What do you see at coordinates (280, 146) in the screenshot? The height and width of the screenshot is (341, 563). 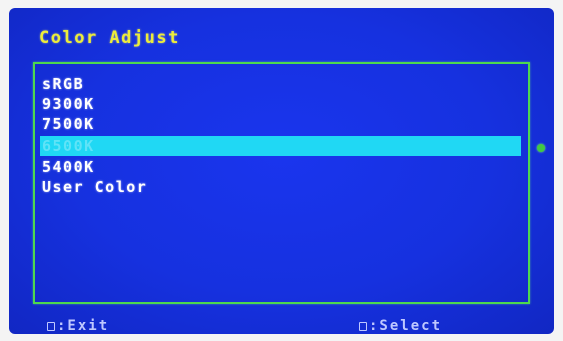 I see `option-6500k: 6500K` at bounding box center [280, 146].